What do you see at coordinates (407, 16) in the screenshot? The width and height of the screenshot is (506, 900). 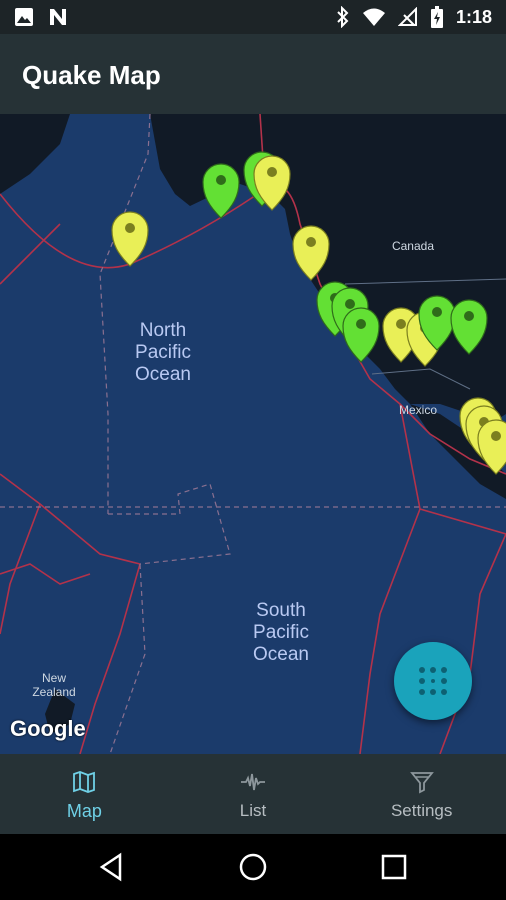 I see `no-signal-icon` at bounding box center [407, 16].